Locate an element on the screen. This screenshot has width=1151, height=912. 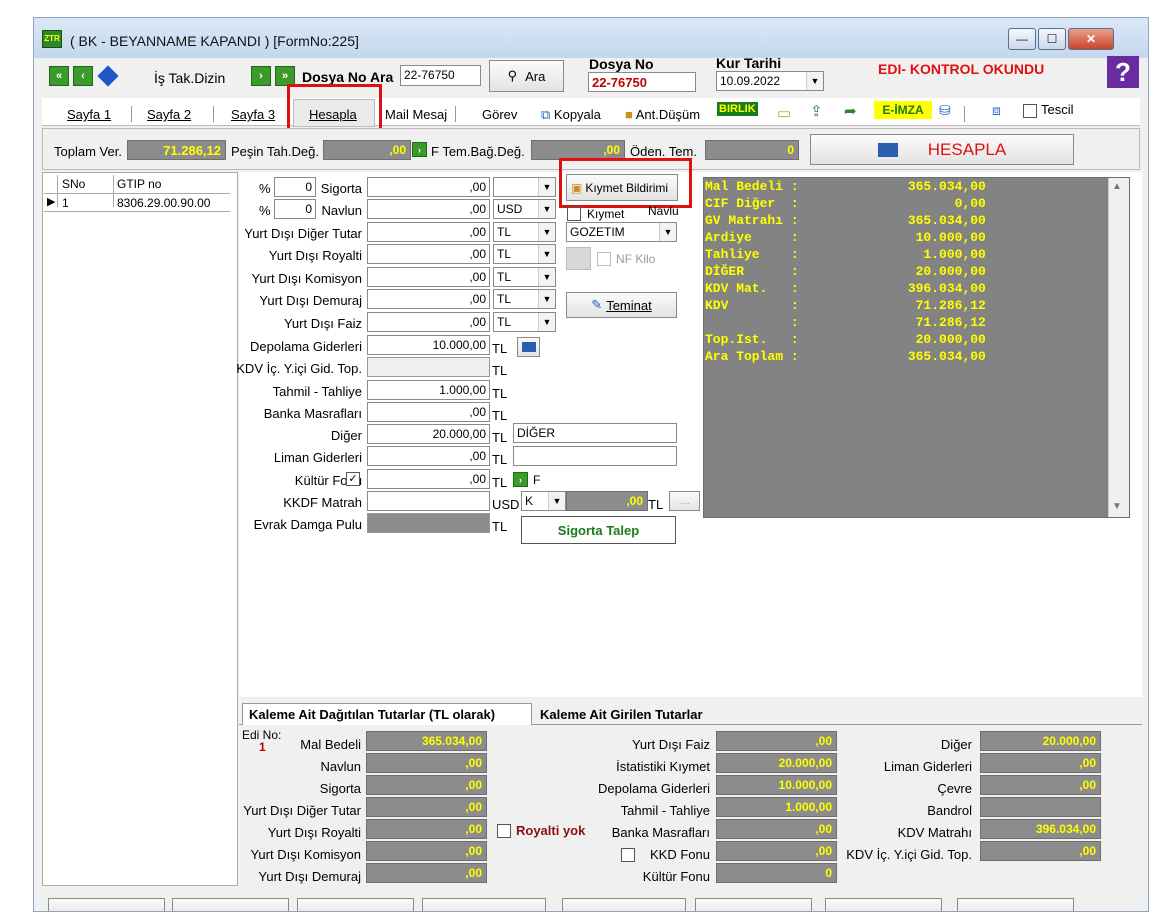
sigorta-talep-button: Sigorta Talep is located at coordinates (598, 530).